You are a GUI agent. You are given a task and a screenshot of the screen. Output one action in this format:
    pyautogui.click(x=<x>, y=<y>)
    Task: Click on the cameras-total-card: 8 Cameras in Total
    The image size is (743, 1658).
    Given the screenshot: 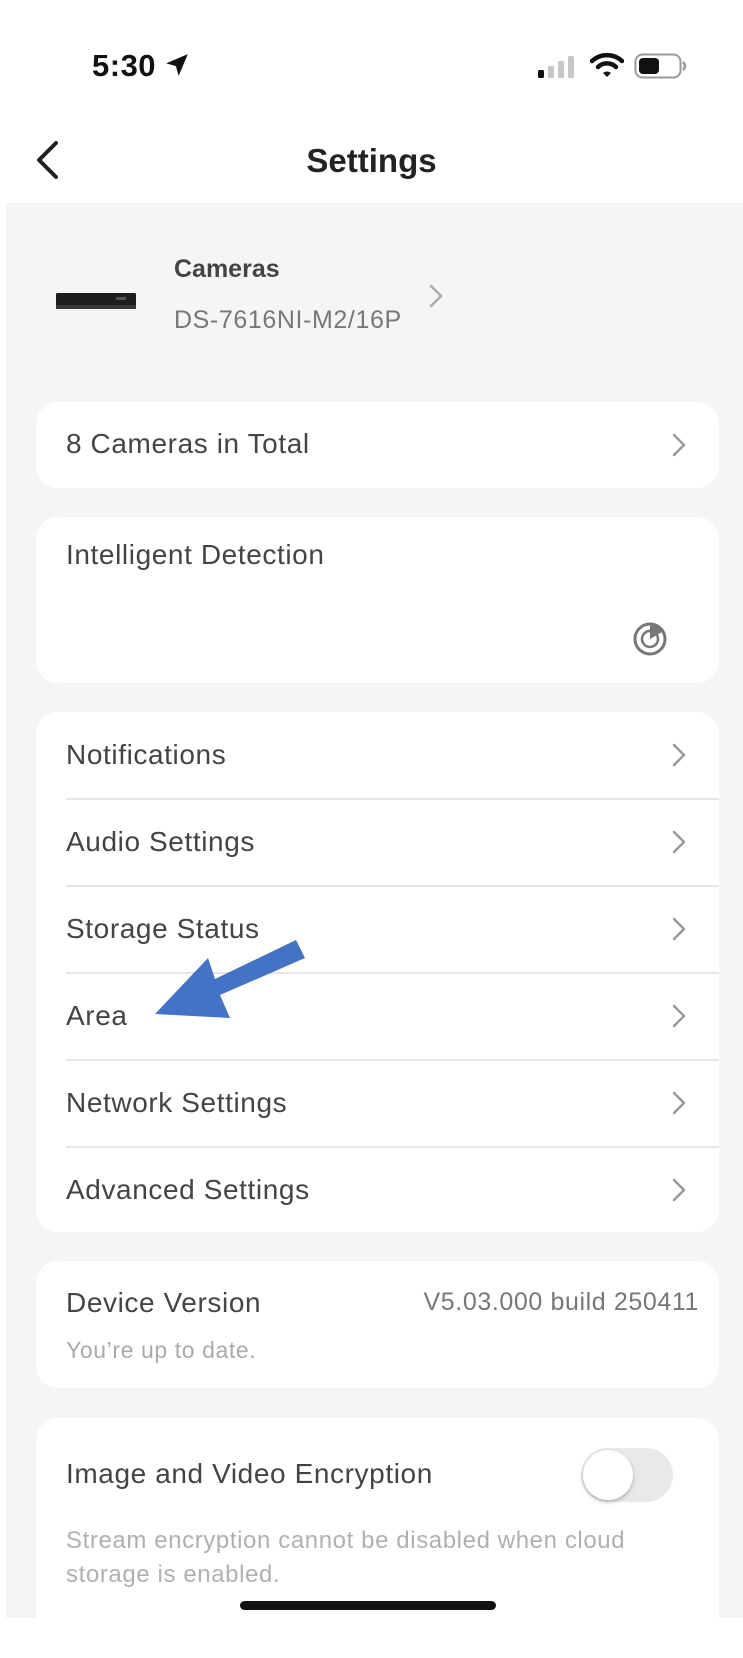 What is the action you would take?
    pyautogui.click(x=377, y=445)
    